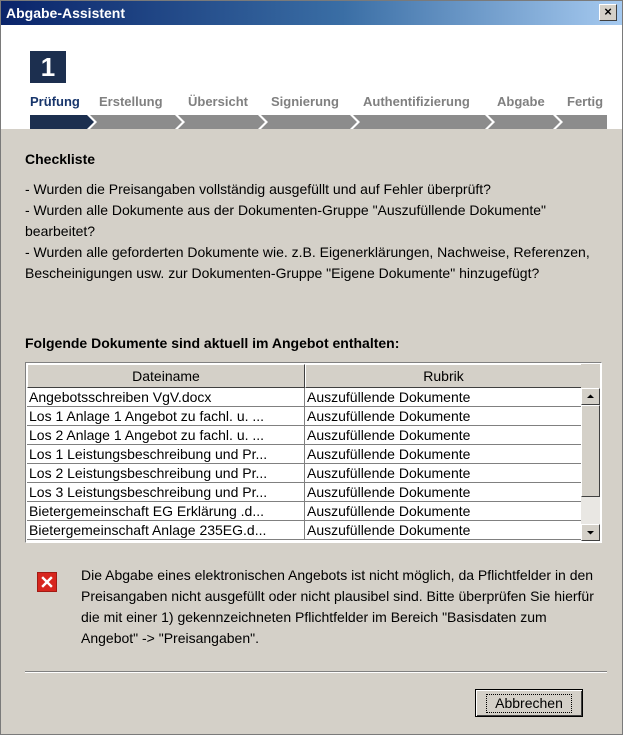  Describe the element at coordinates (47, 582) in the screenshot. I see `error-icon` at that location.